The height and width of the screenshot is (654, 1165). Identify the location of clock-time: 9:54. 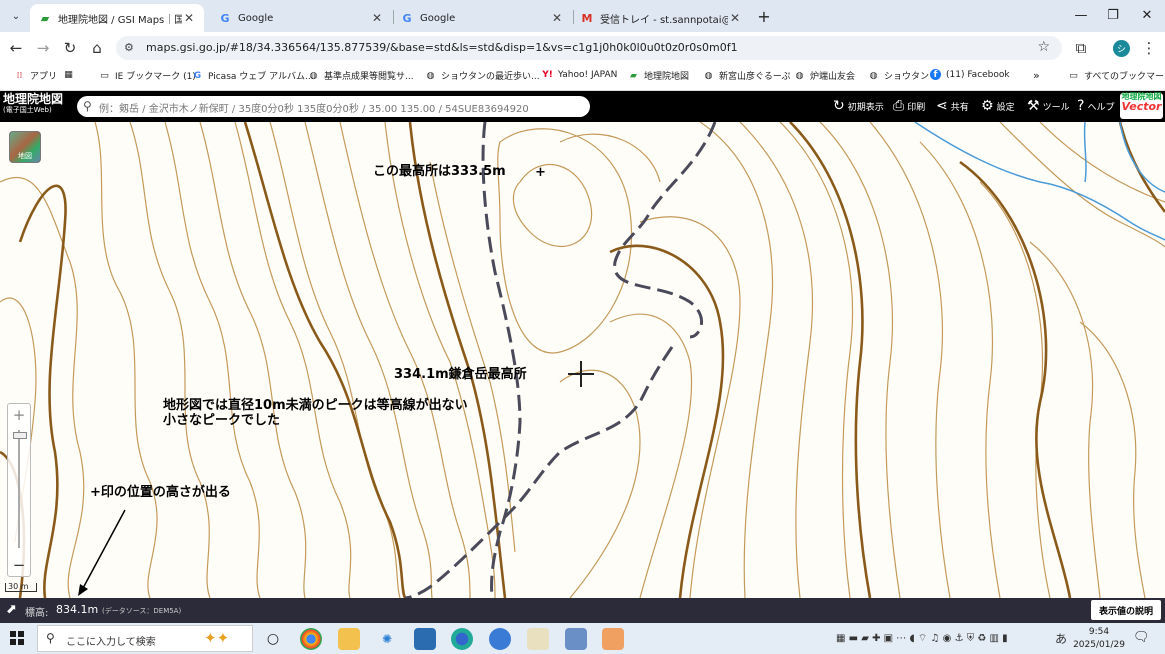
(1099, 632).